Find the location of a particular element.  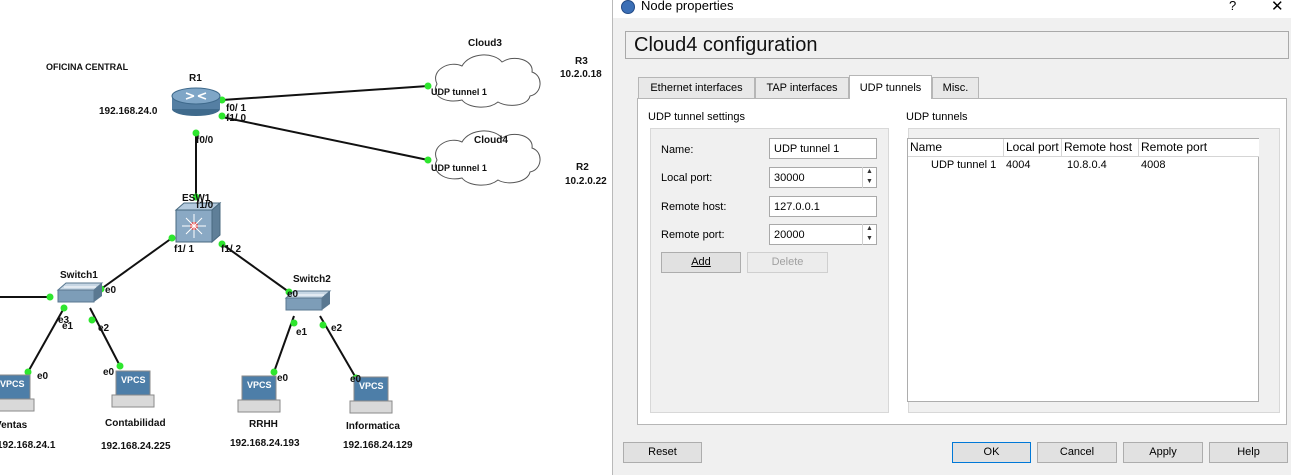

ok-button: OK is located at coordinates (991, 452).